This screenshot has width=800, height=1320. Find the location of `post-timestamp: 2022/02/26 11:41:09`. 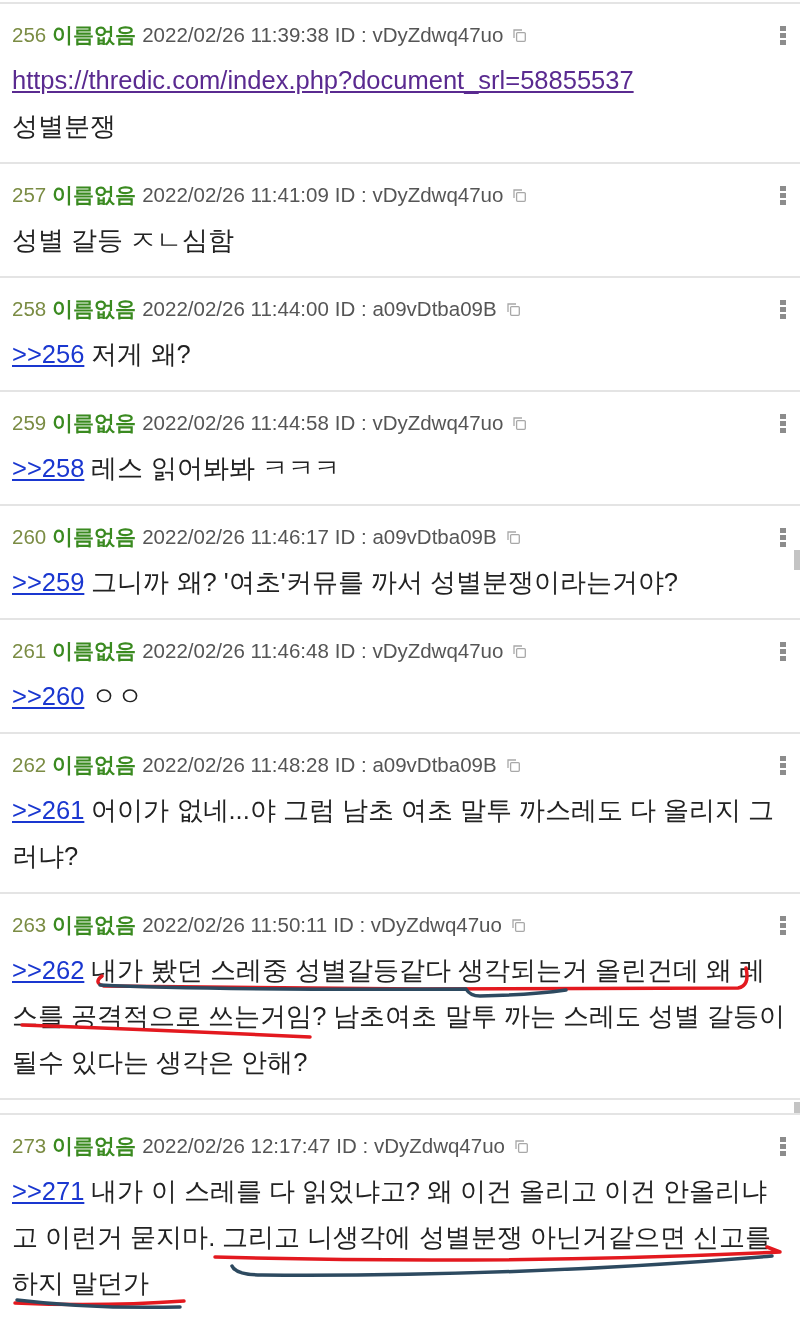

post-timestamp: 2022/02/26 11:41:09 is located at coordinates (235, 194).